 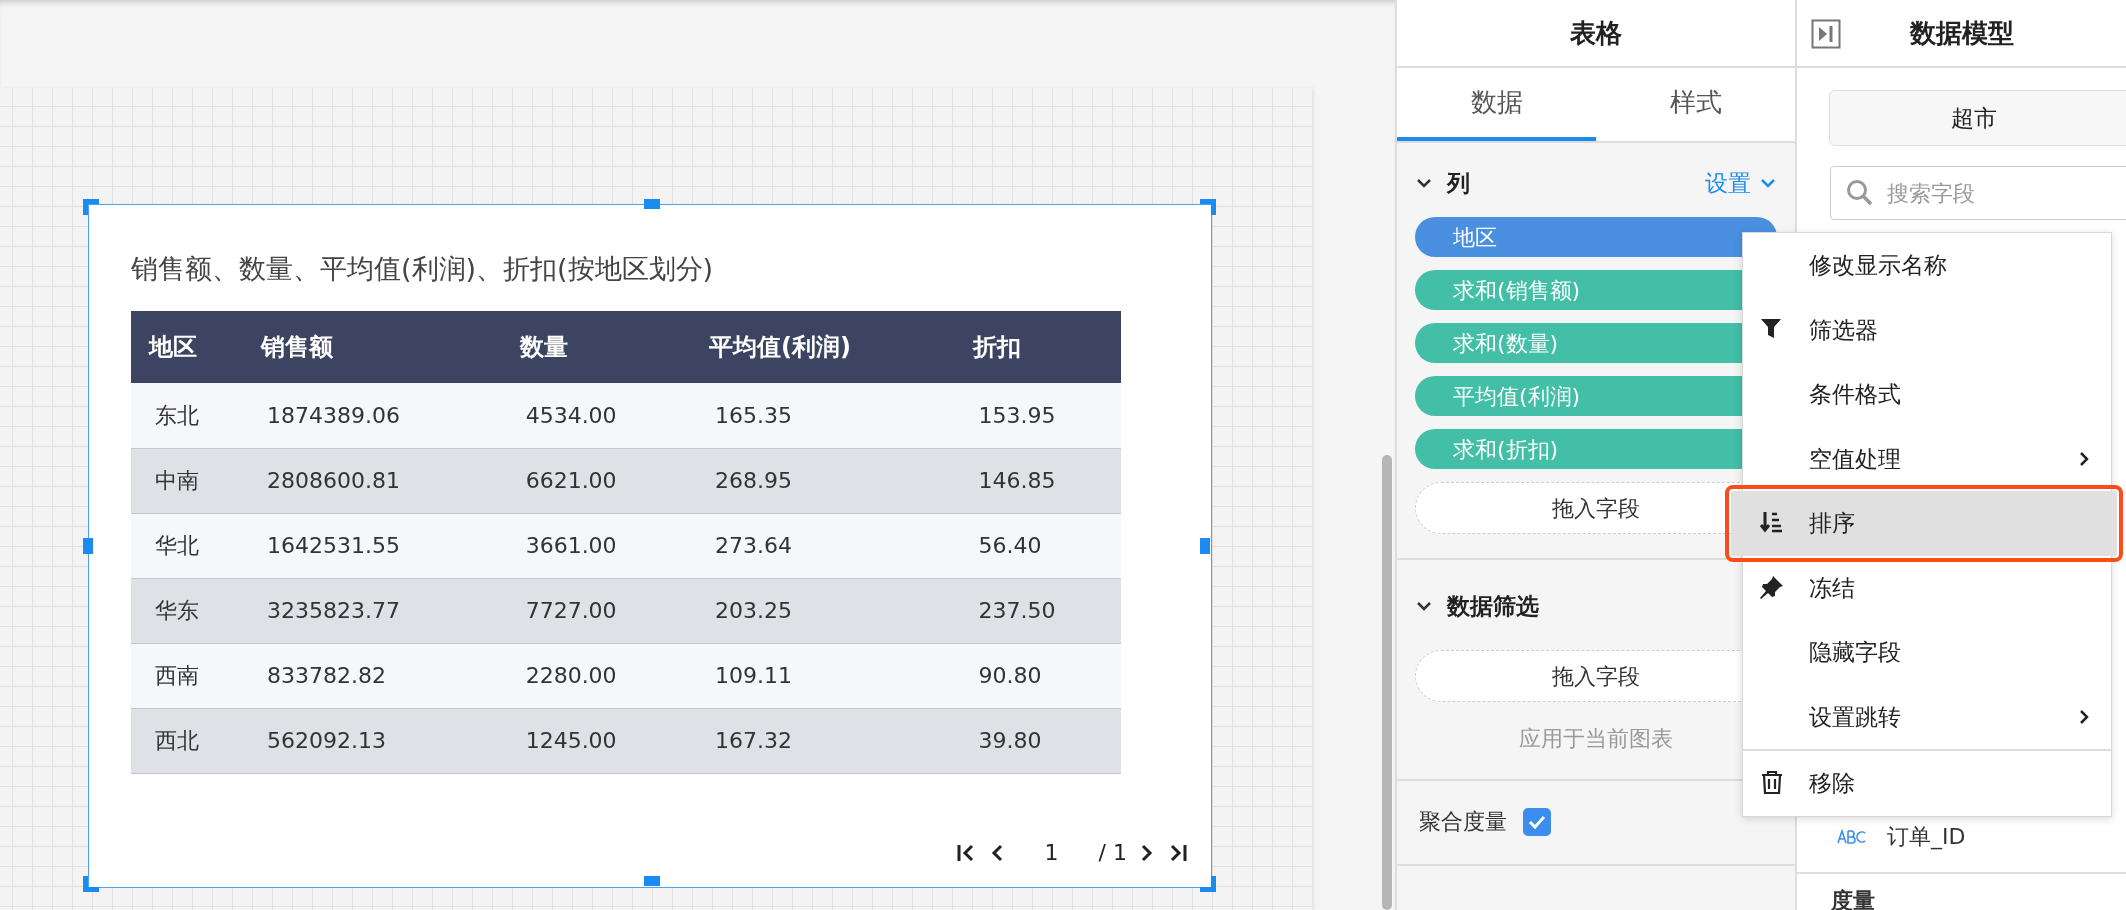 What do you see at coordinates (823, 610) in the screenshot?
I see `table-cell: 203.25` at bounding box center [823, 610].